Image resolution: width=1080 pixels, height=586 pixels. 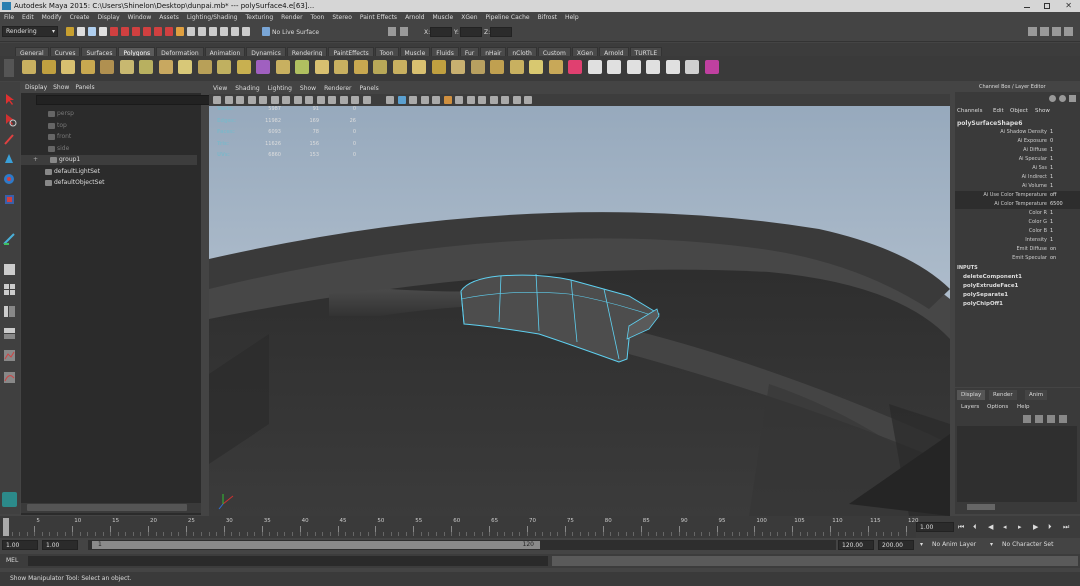 I want to click on channel-box-menu-channels: Channels, so click(x=969, y=111).